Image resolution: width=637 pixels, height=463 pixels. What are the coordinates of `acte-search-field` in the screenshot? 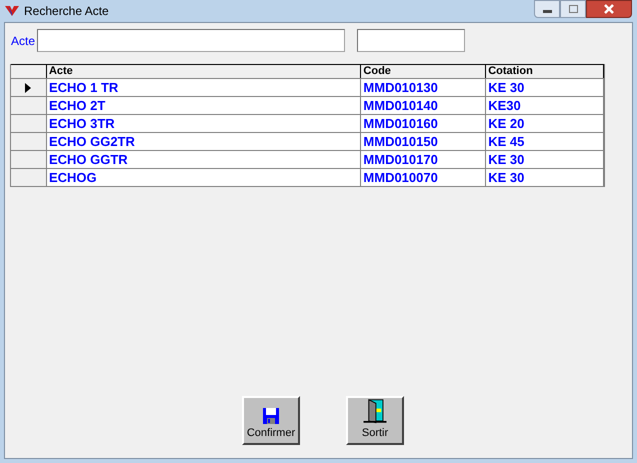 It's located at (191, 40).